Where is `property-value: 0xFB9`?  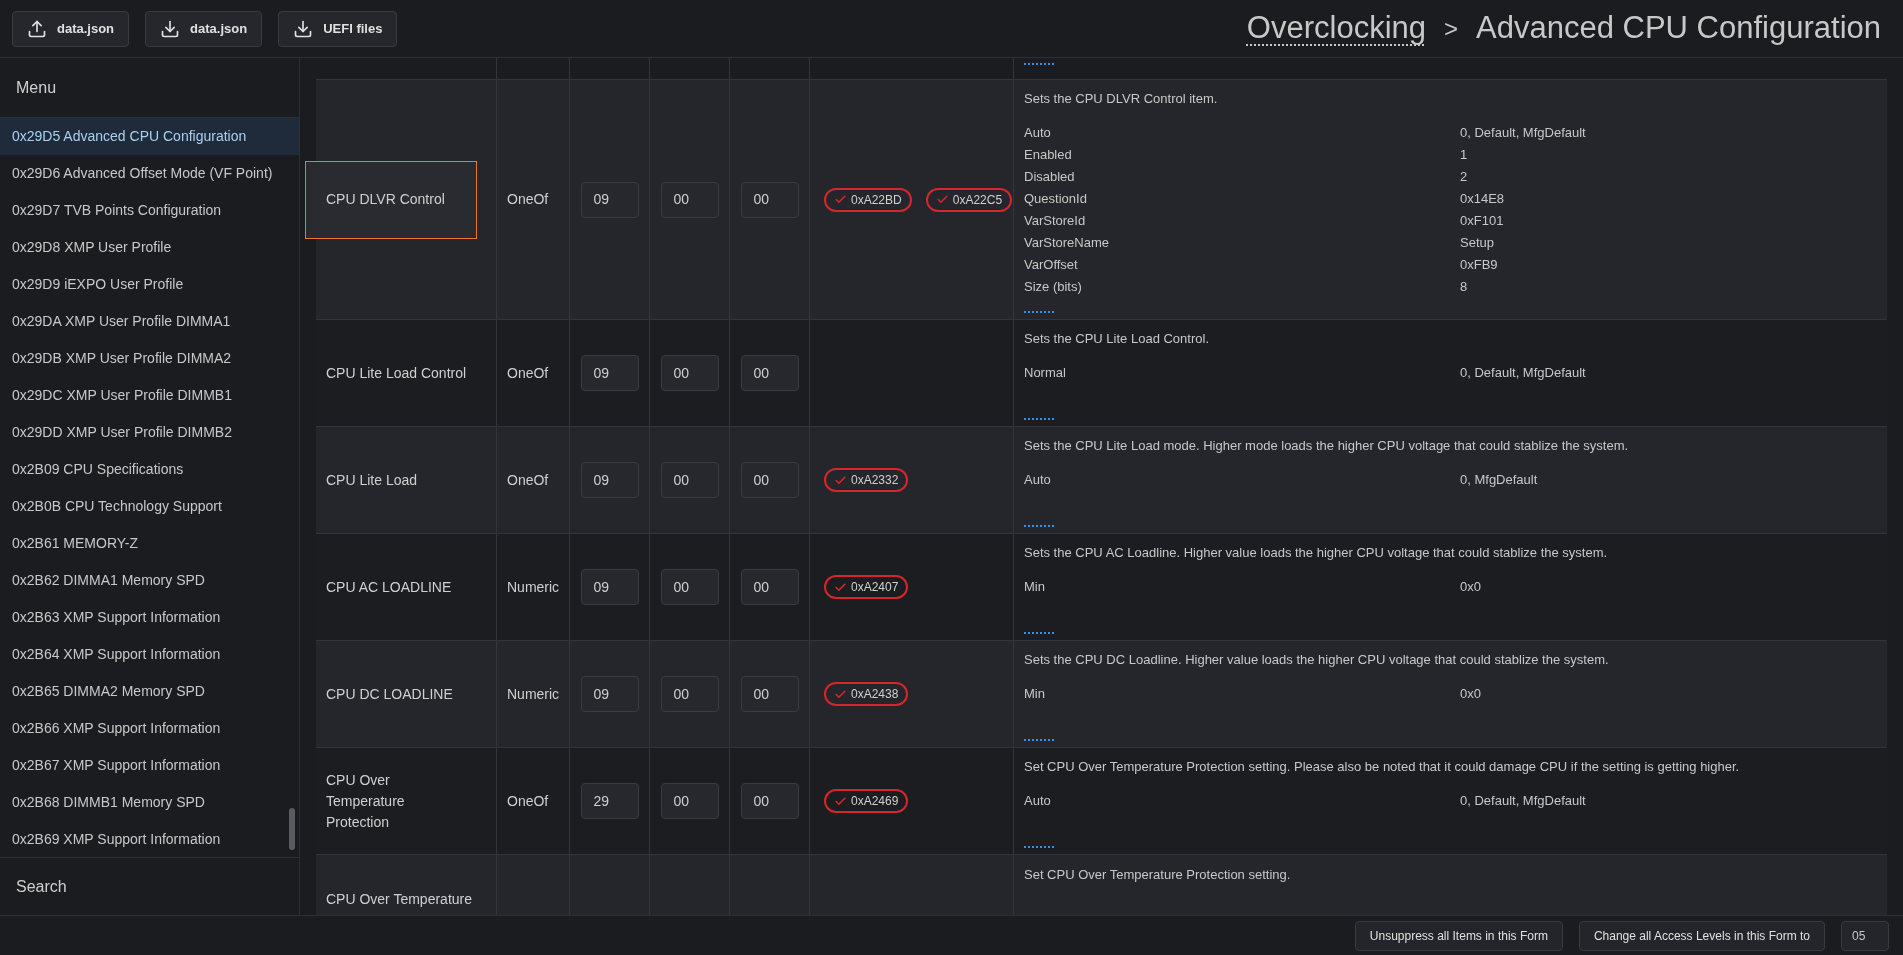 property-value: 0xFB9 is located at coordinates (1479, 265).